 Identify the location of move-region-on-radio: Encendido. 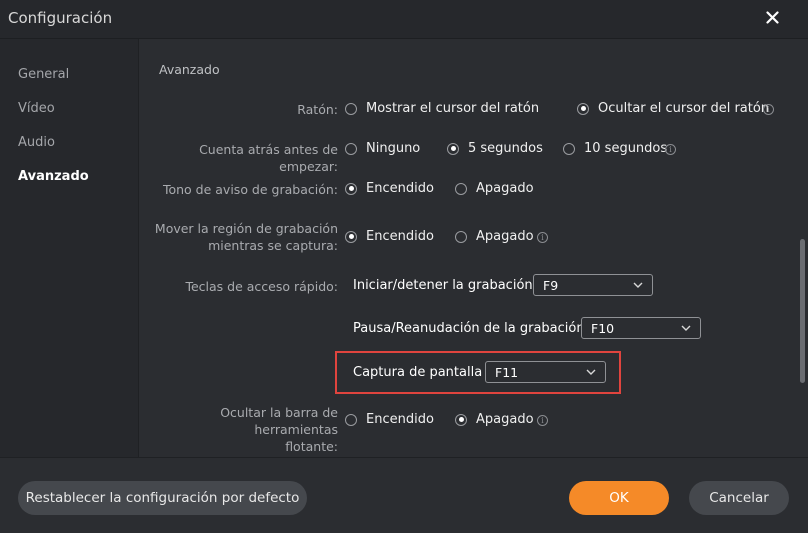
(389, 236).